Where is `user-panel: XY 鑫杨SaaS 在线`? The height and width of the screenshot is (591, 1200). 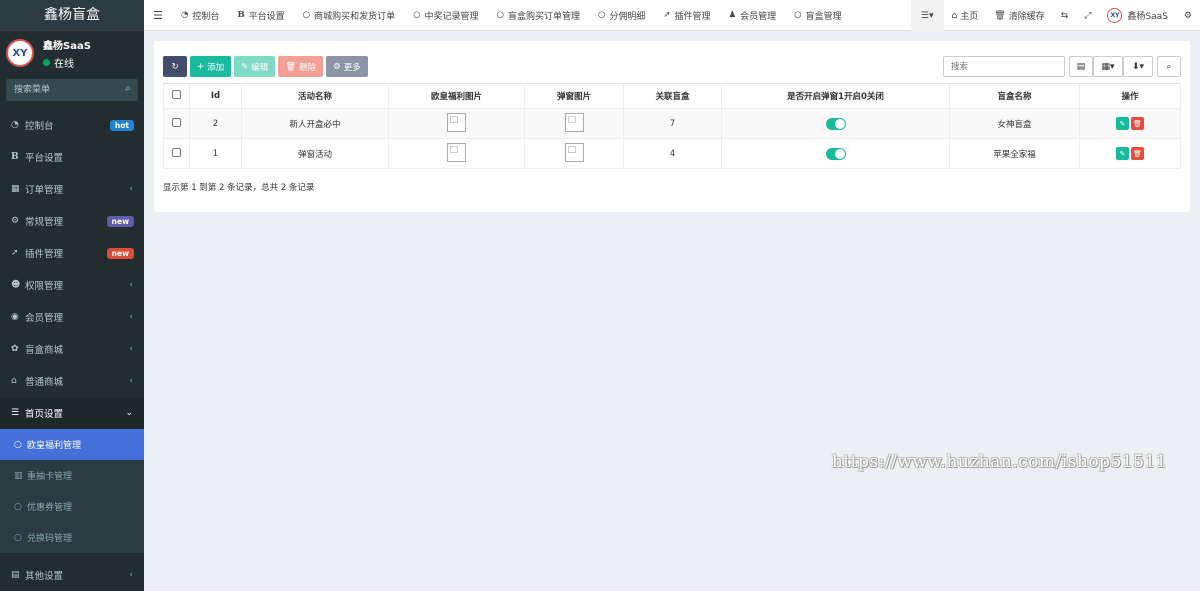
user-panel: XY 鑫杨SaaS 在线 is located at coordinates (72, 53).